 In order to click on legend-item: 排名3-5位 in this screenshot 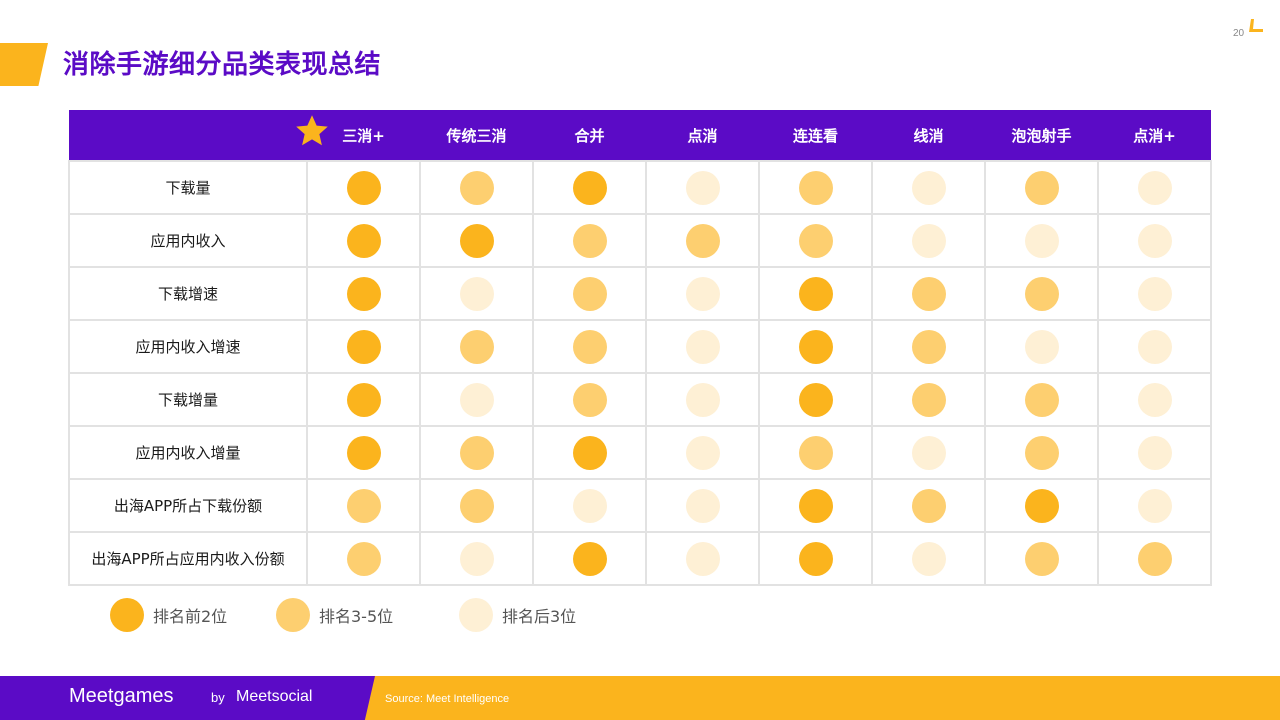, I will do `click(334, 615)`.